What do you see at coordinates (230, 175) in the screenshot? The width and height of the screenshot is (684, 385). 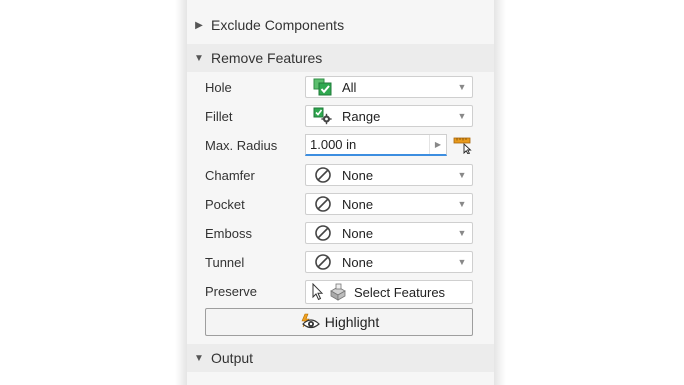 I see `chamfer-label: Chamfer` at bounding box center [230, 175].